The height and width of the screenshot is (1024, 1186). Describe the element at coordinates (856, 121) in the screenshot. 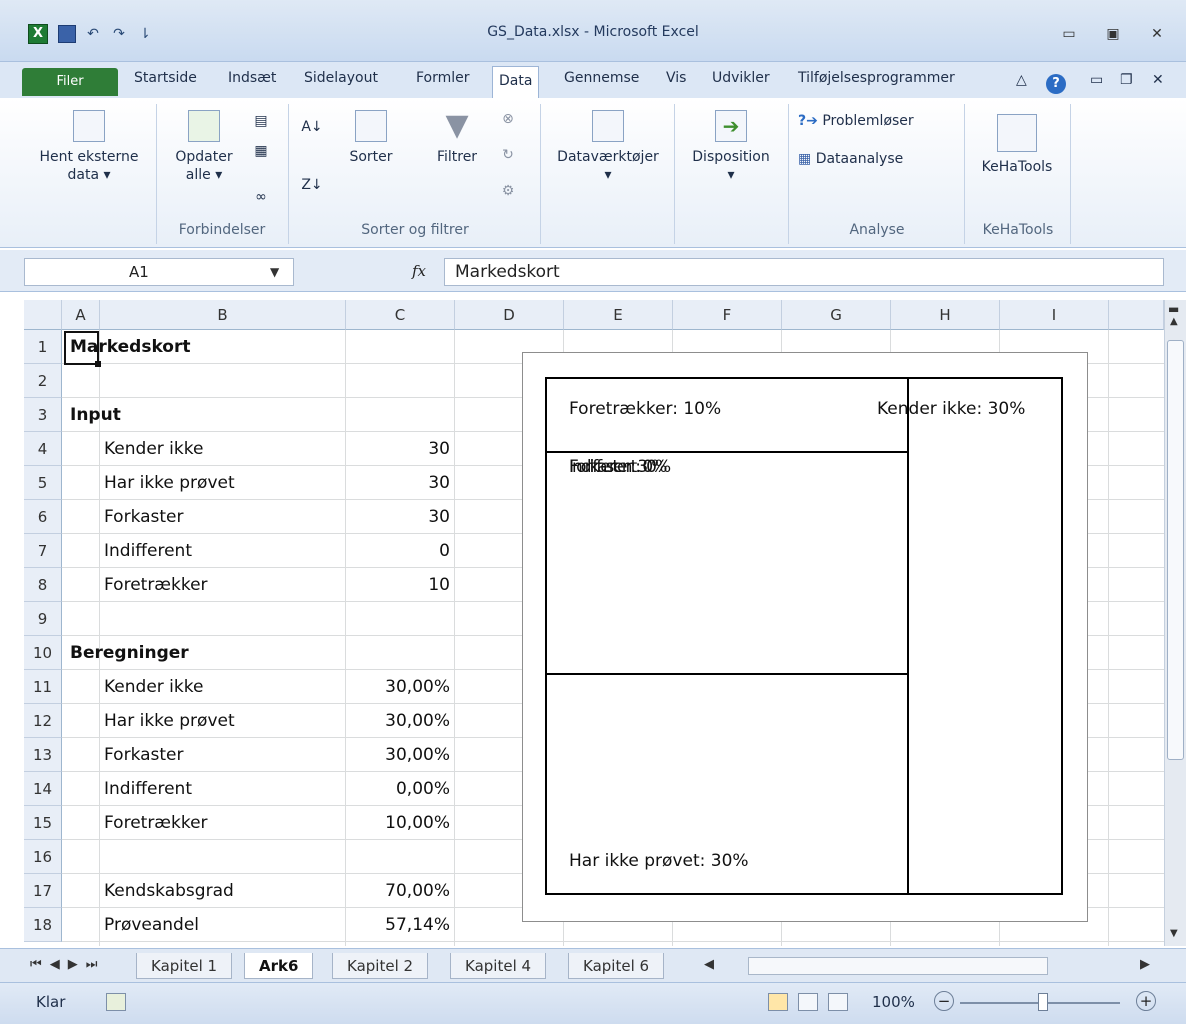

I see `solver-button: ?➔ Problemløser` at that location.